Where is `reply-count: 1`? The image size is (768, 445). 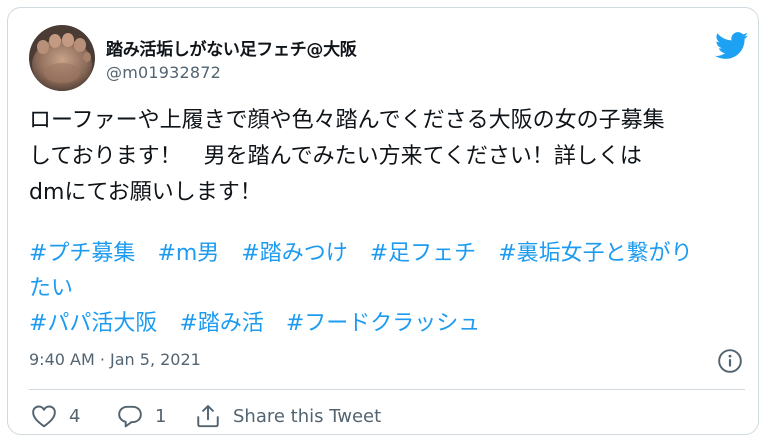
reply-count: 1 is located at coordinates (161, 416).